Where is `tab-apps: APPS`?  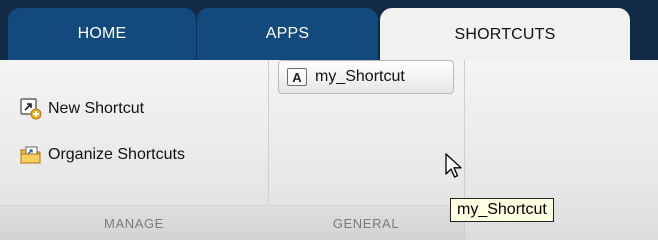
tab-apps: APPS is located at coordinates (287, 34).